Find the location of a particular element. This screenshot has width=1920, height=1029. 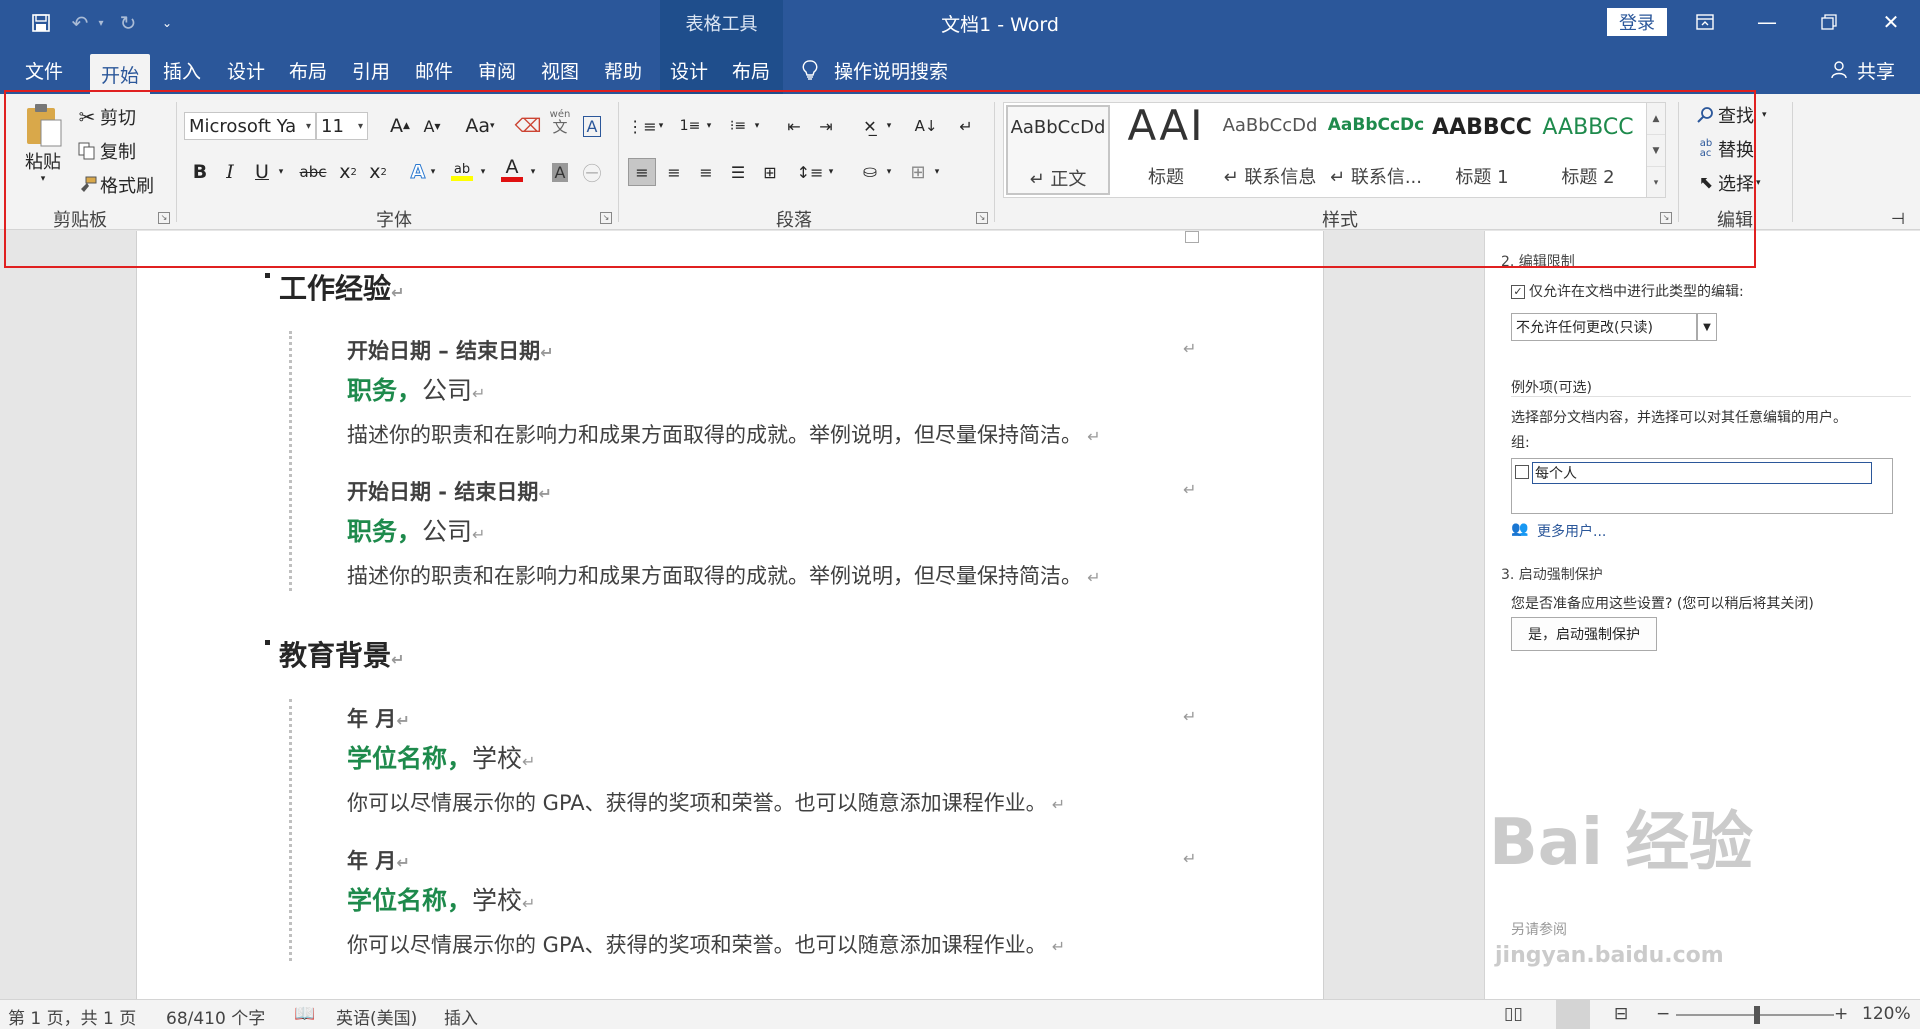

tab-home: 开始 is located at coordinates (120, 74).